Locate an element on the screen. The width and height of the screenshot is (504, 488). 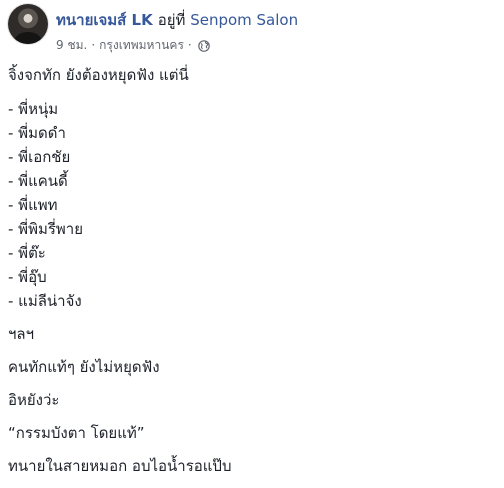
author-avatar is located at coordinates (28, 24).